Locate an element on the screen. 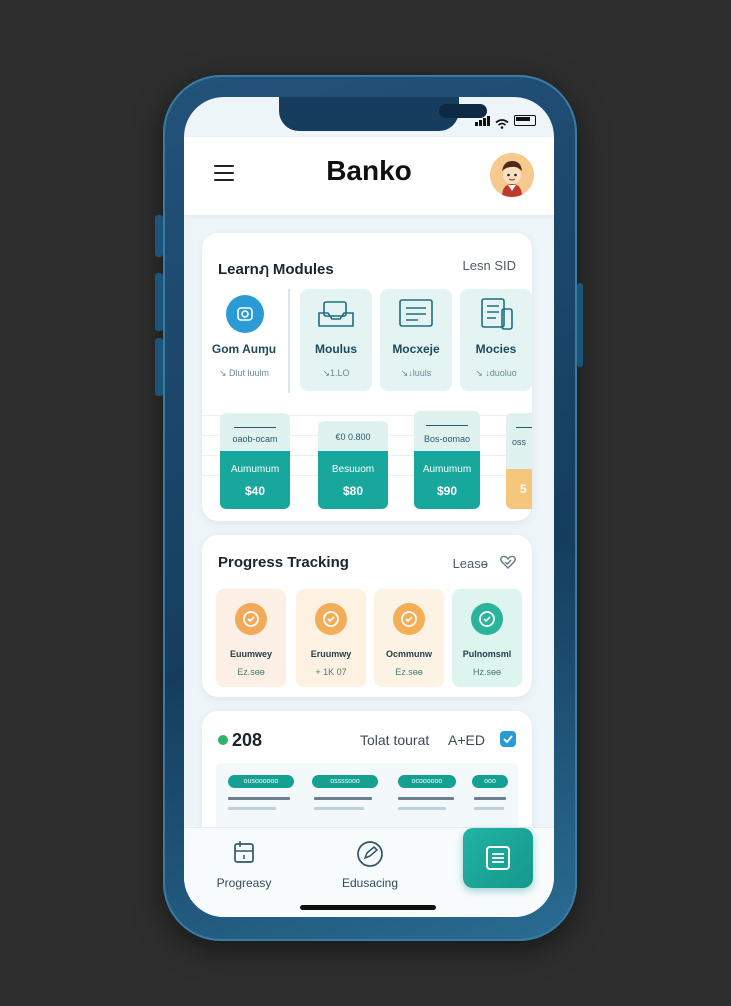  progress-tracking-link: Leasɵ is located at coordinates (470, 563).